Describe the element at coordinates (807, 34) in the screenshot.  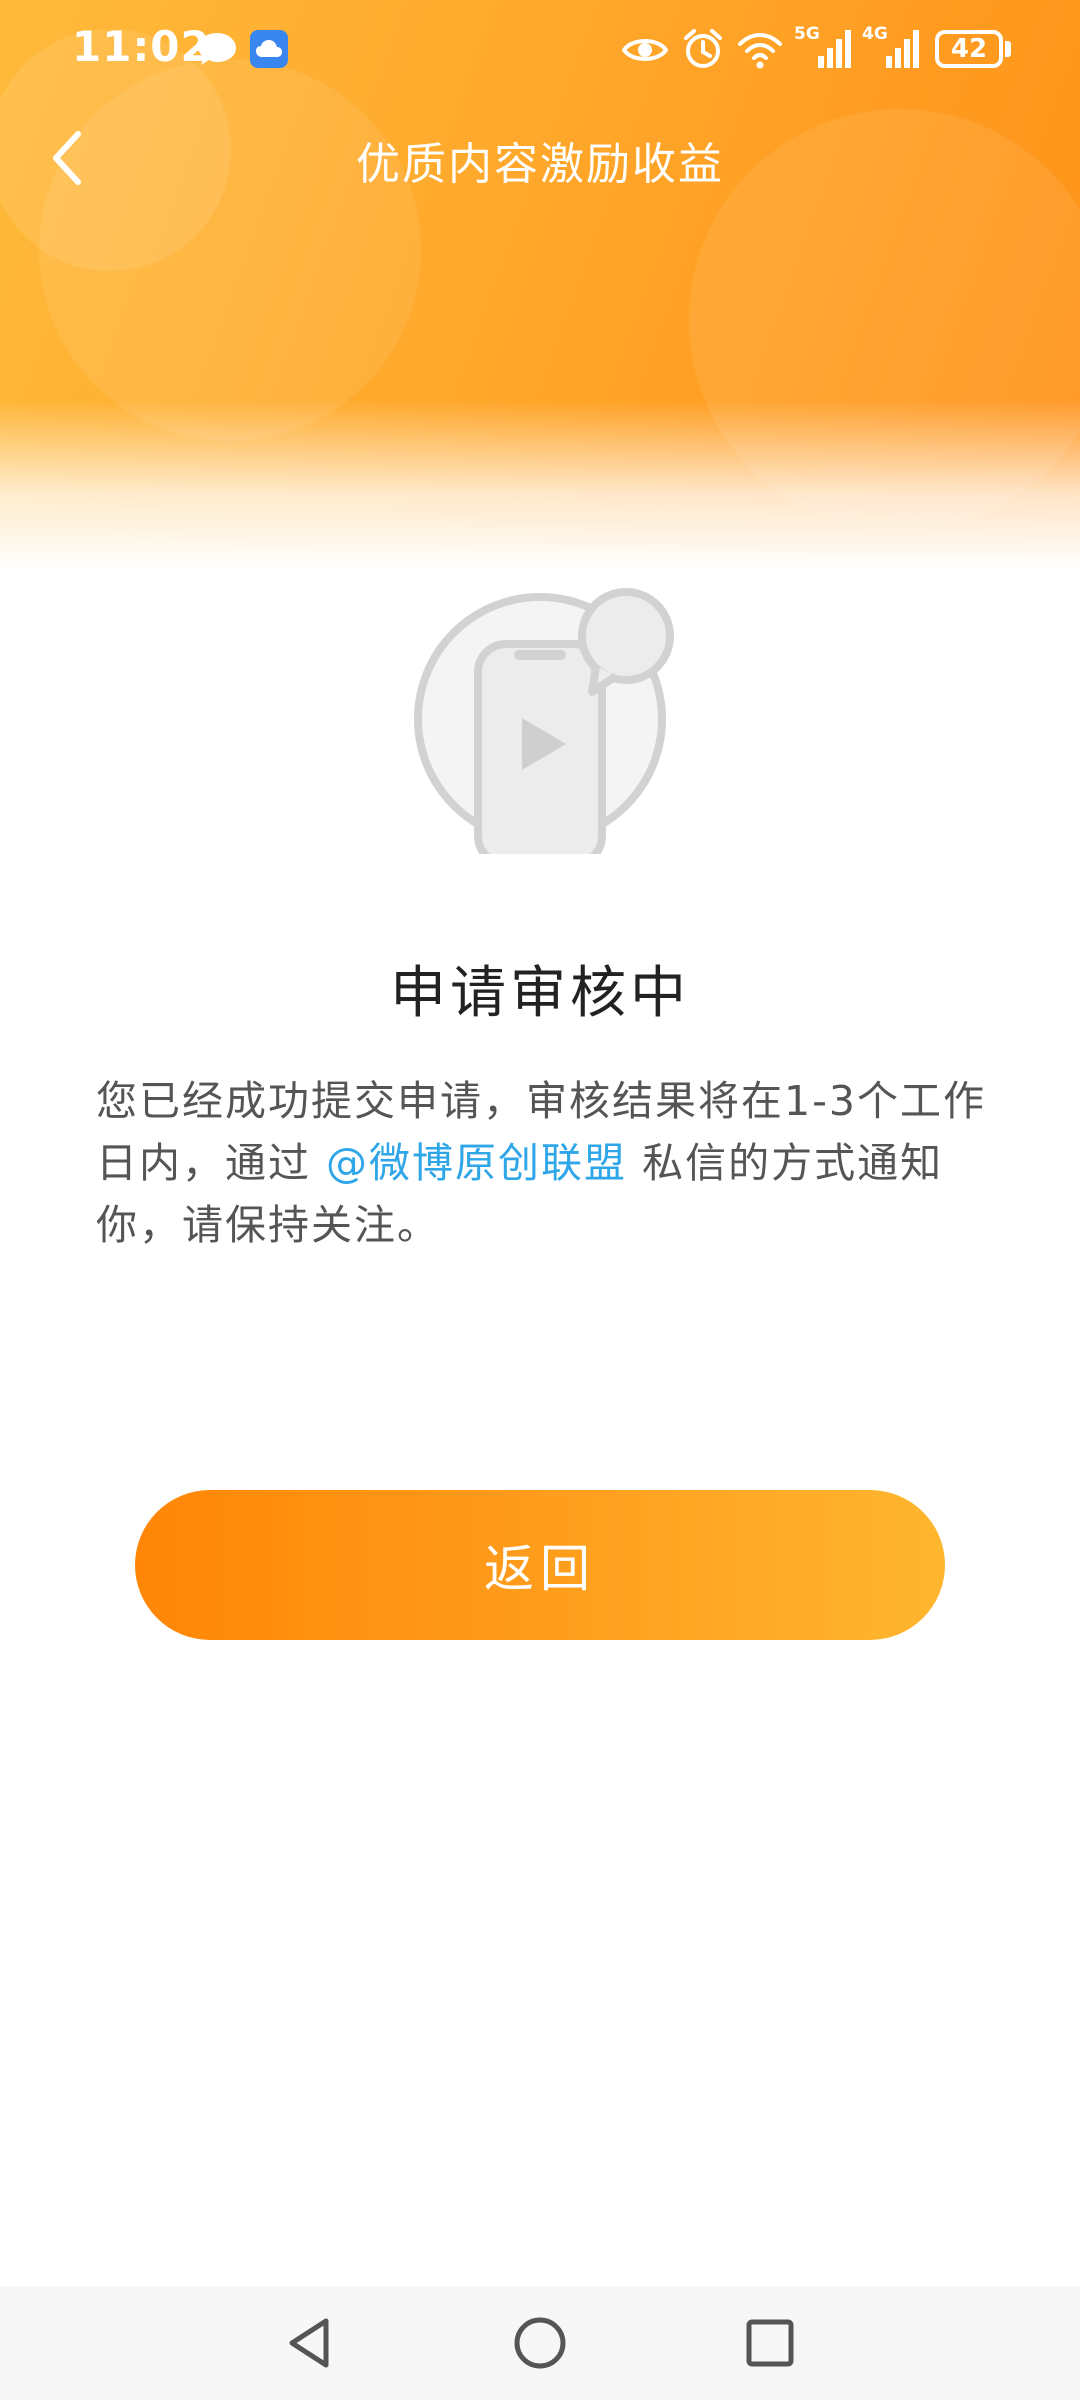
I see `signal-5g-label: 5G` at that location.